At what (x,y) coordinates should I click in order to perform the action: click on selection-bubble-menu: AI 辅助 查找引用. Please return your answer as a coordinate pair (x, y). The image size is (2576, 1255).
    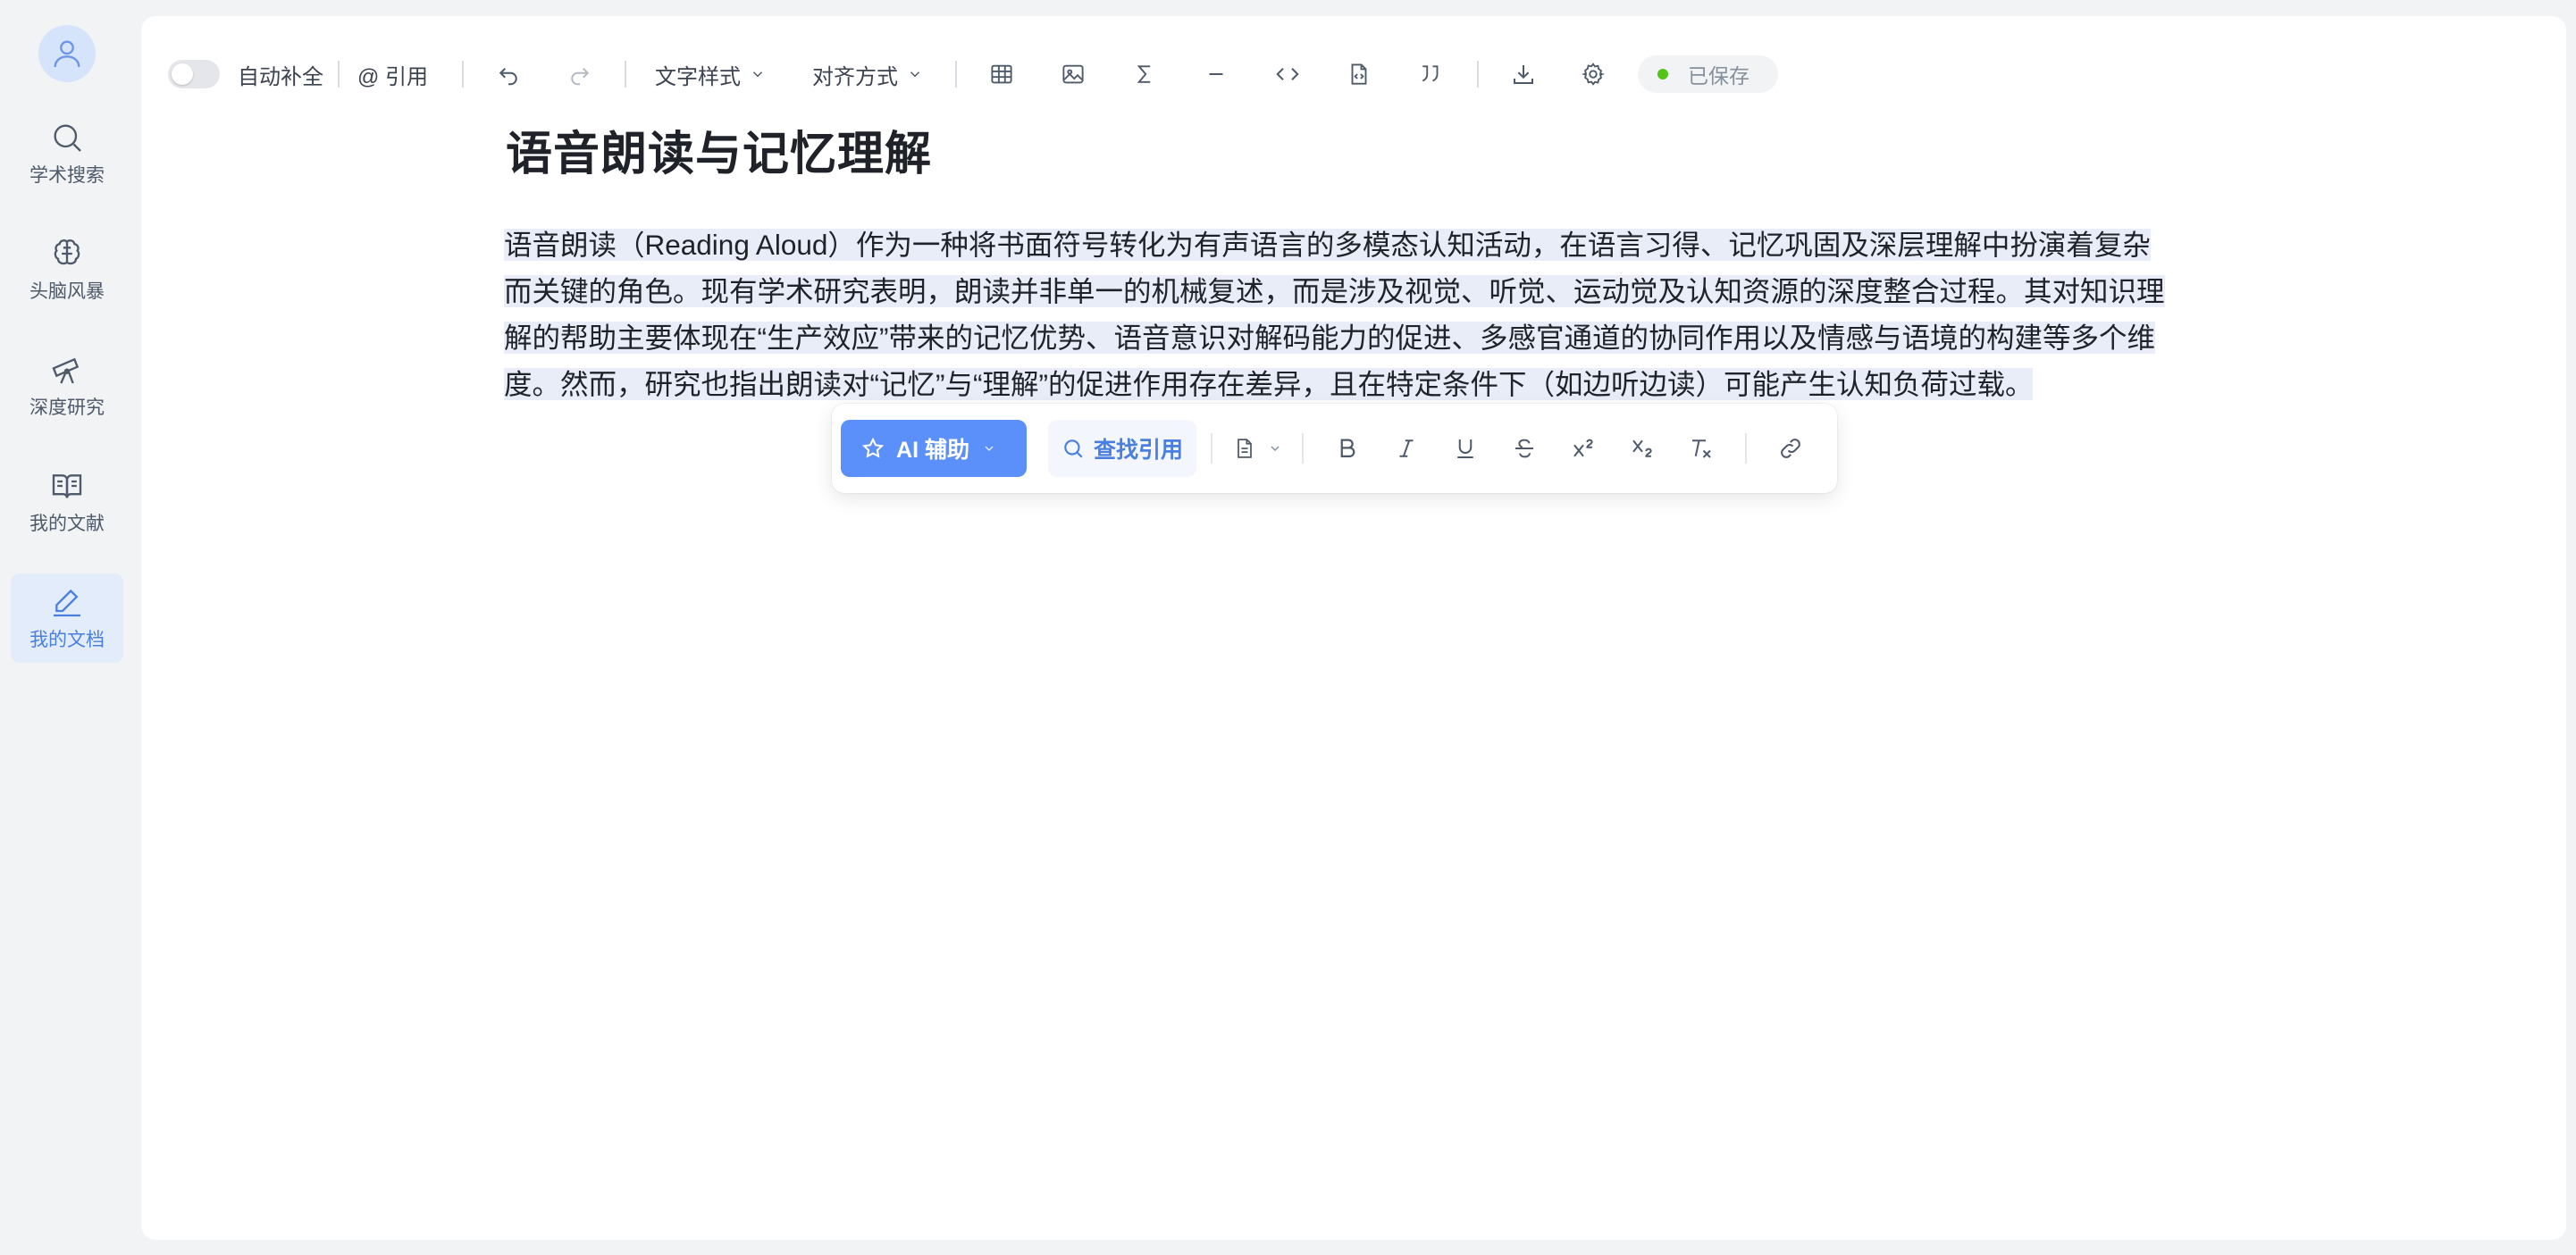
    Looking at the image, I should click on (1334, 448).